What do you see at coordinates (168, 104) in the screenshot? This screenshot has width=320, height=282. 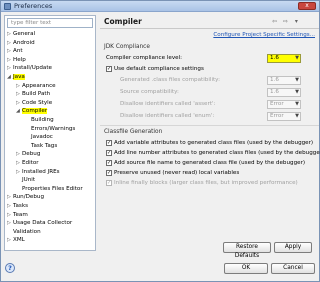 I see `assert-identifier-label: Disallow identifiers called 'assert':` at bounding box center [168, 104].